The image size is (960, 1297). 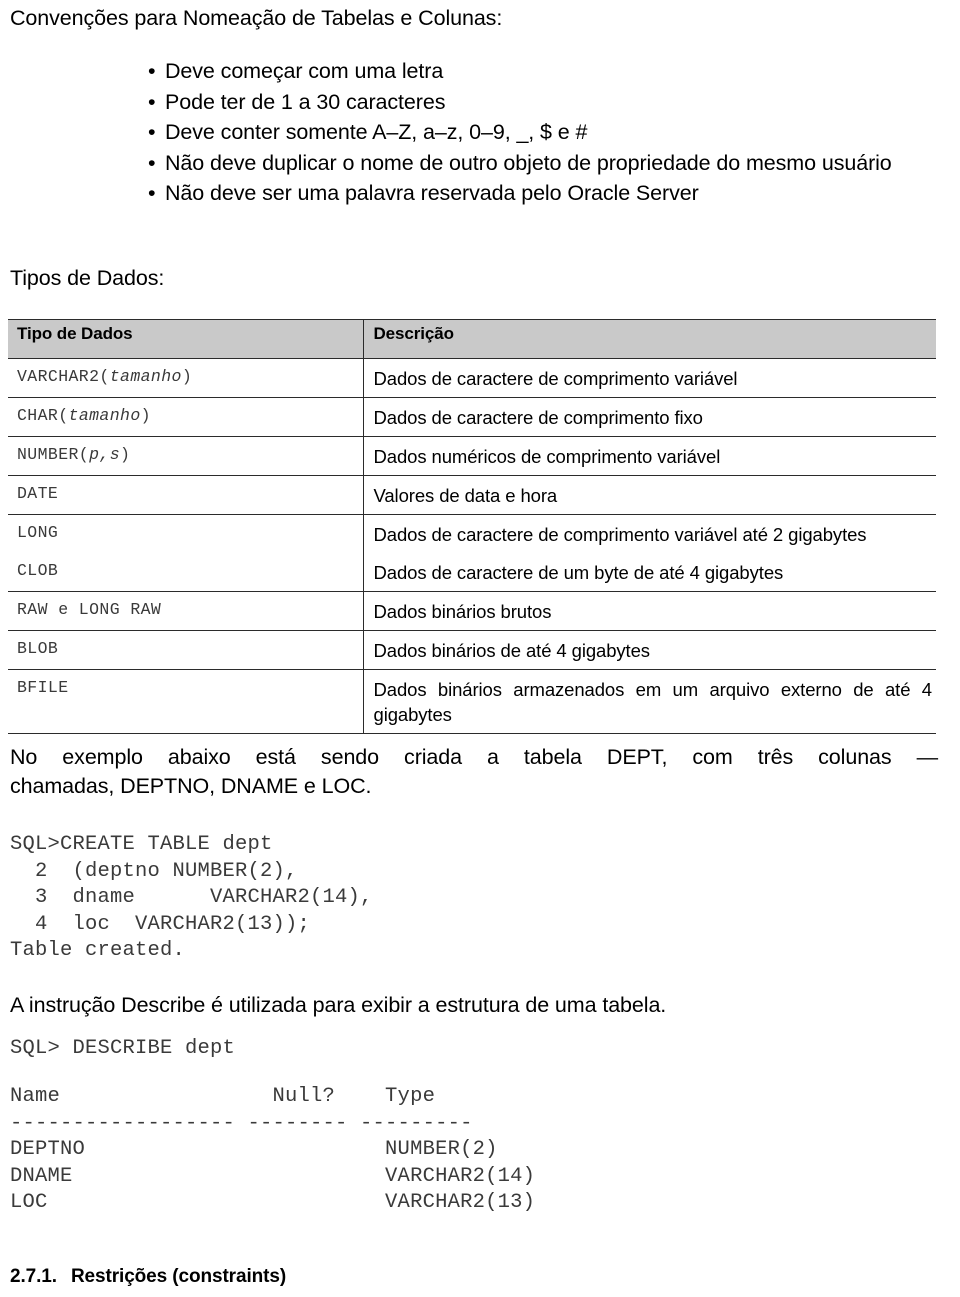 What do you see at coordinates (543, 102) in the screenshot?
I see `list-item: • Pode ter de 1 a 30 caracteres` at bounding box center [543, 102].